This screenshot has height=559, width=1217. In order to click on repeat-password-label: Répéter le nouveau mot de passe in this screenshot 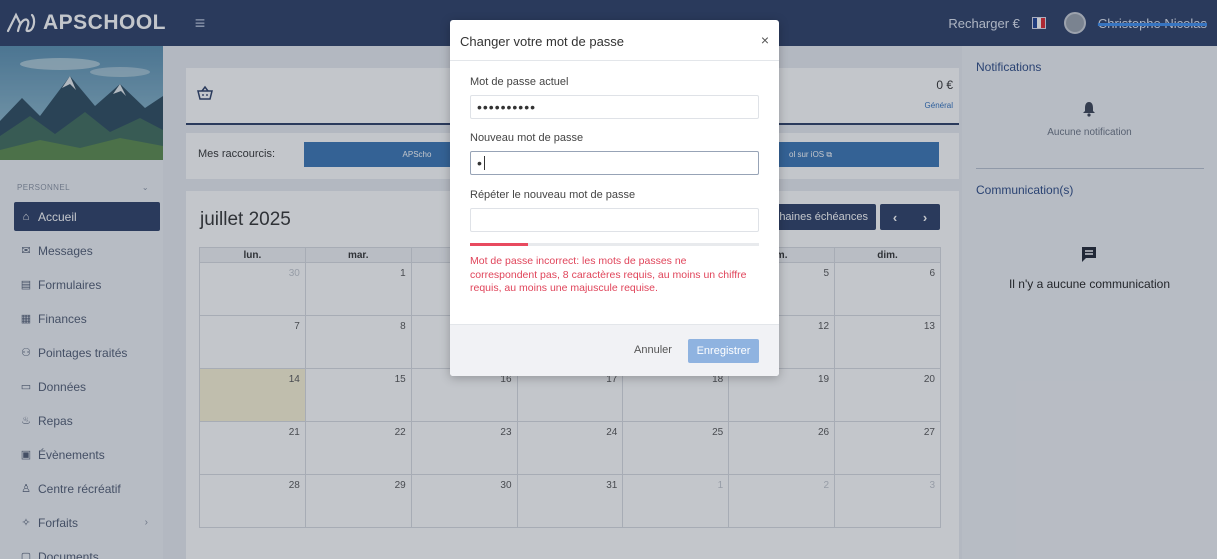, I will do `click(553, 195)`.